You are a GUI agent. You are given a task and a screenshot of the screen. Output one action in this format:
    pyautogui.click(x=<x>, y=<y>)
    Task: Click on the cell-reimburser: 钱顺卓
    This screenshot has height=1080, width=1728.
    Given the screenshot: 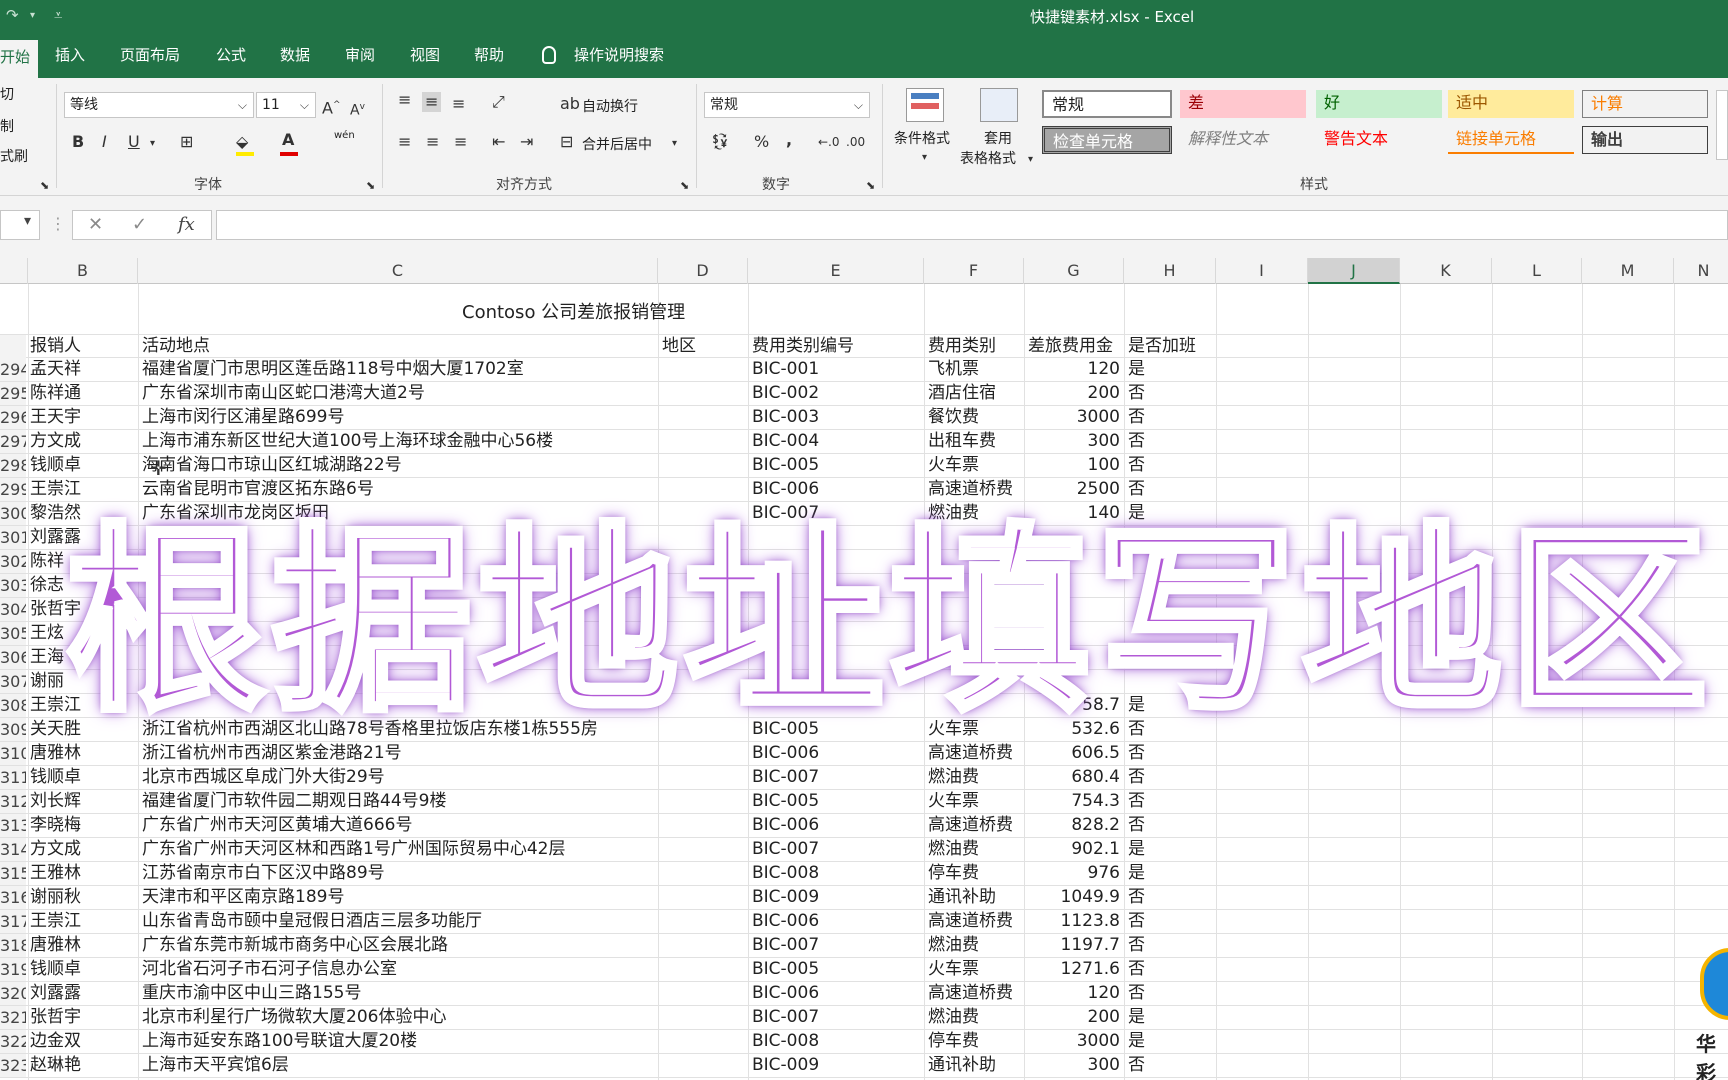 What is the action you would take?
    pyautogui.click(x=55, y=777)
    